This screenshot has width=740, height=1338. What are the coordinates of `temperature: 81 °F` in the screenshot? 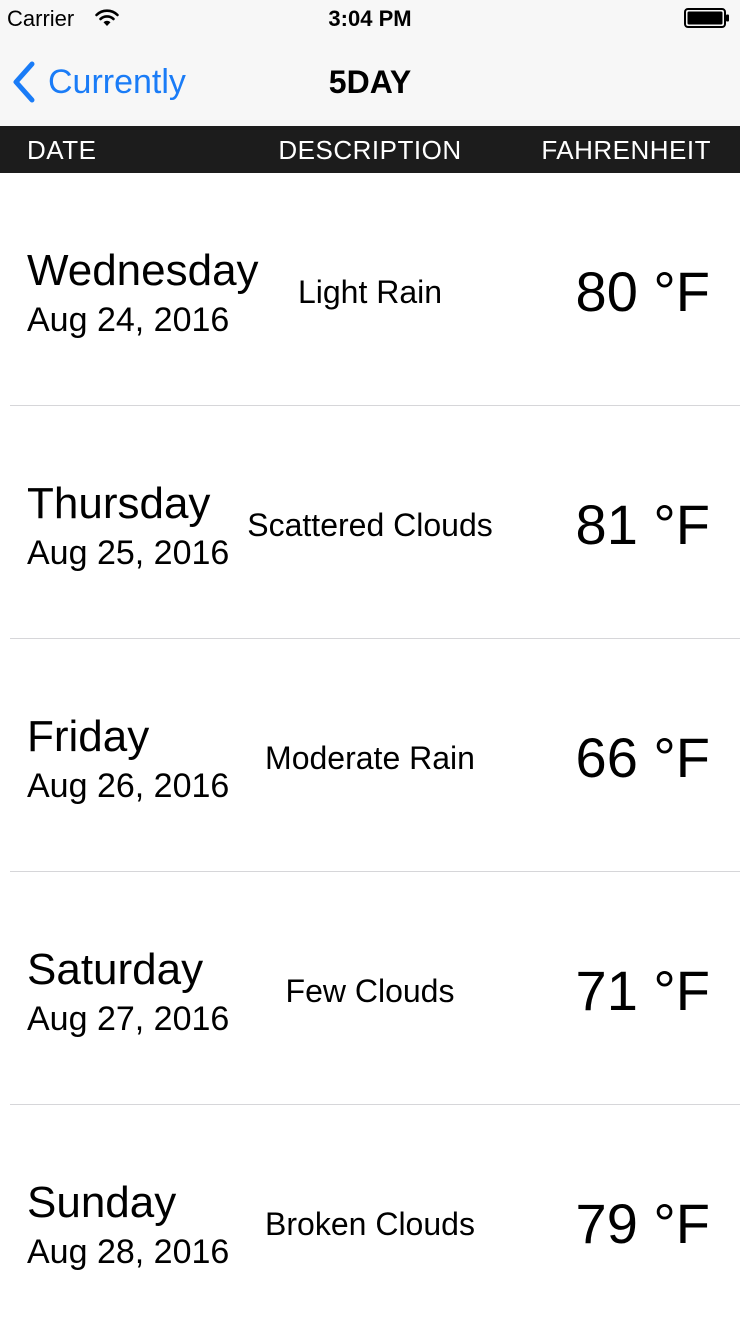 It's located at (642, 524).